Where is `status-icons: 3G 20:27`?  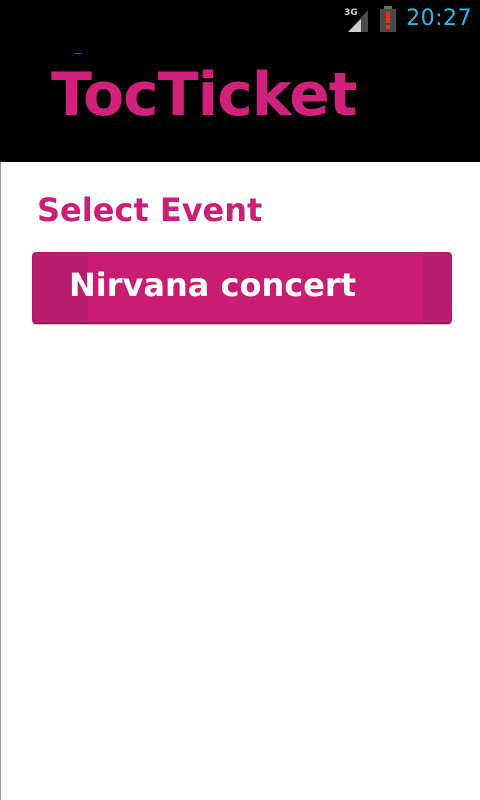
status-icons: 3G 20:27 is located at coordinates (408, 19).